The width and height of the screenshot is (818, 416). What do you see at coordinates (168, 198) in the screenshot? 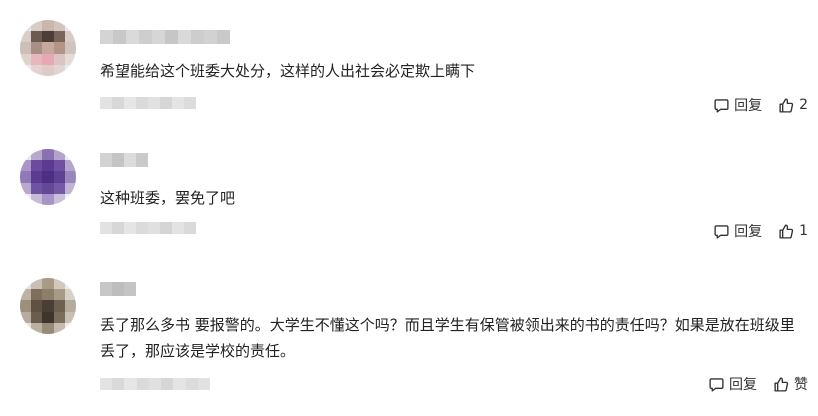
I see `comment-text: 这种班委，罢免了吧` at bounding box center [168, 198].